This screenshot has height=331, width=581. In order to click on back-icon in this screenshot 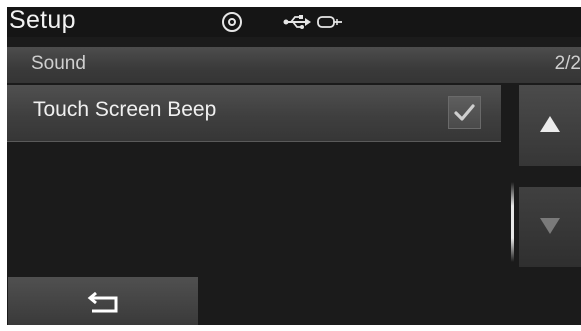, I will do `click(102, 302)`.